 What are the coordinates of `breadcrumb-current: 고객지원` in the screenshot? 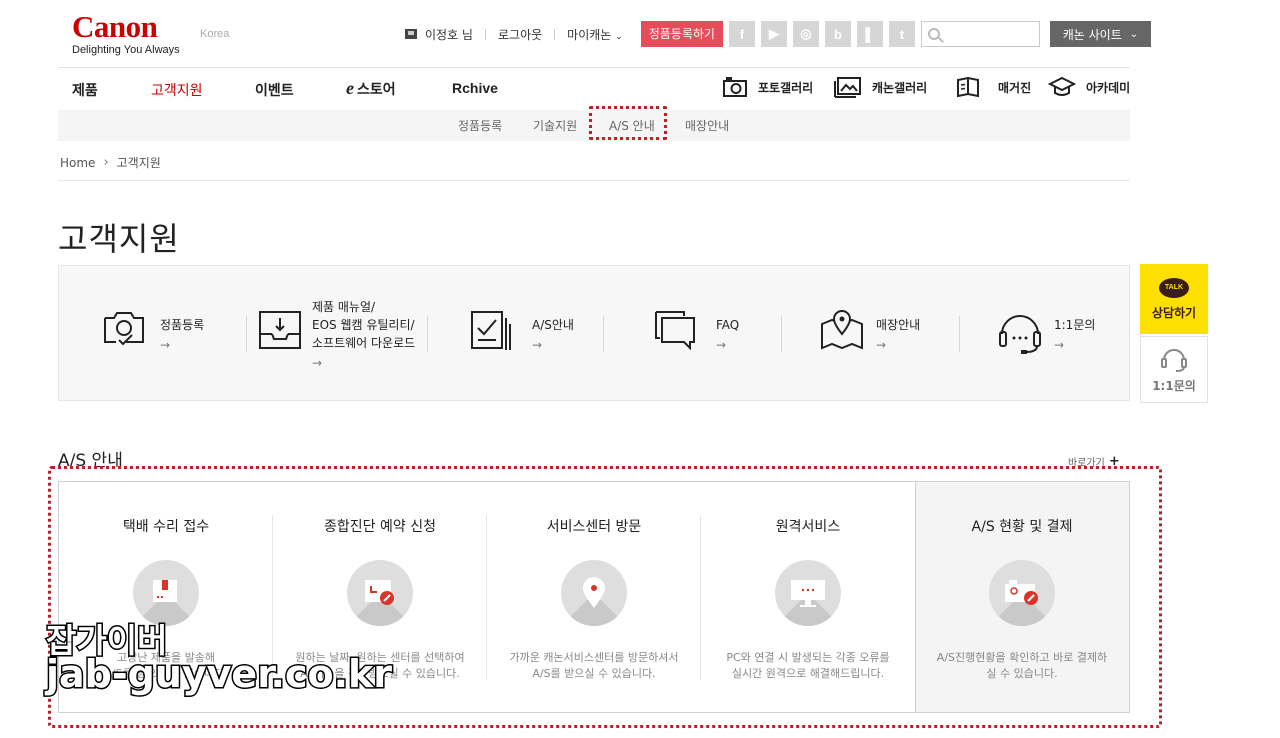 It's located at (138, 163).